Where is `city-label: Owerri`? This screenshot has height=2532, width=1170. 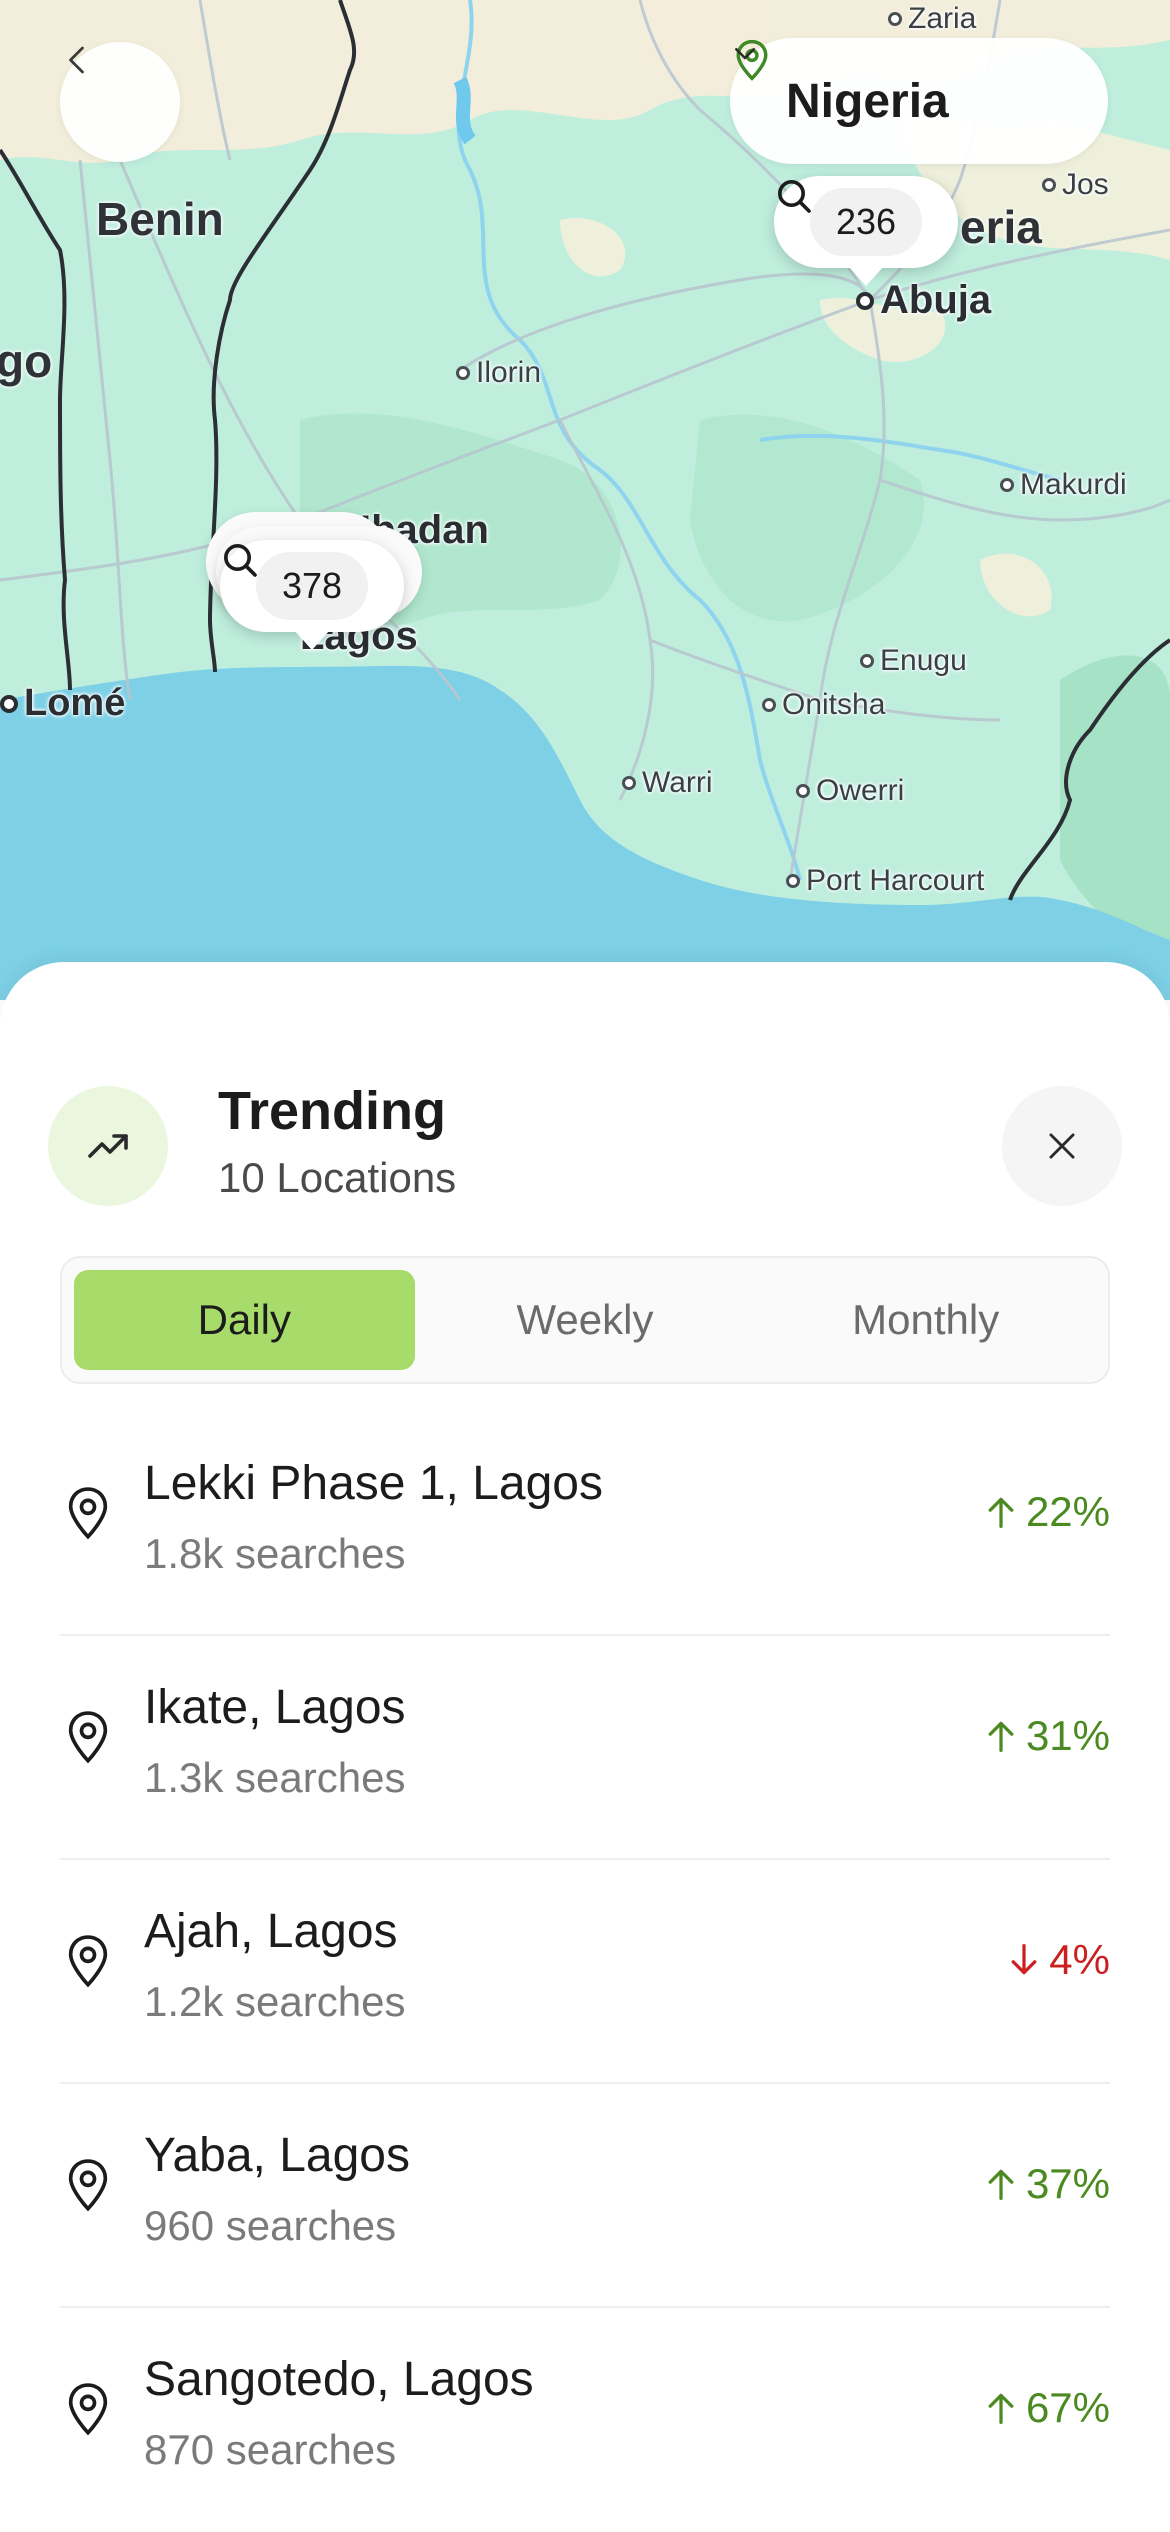
city-label: Owerri is located at coordinates (860, 790).